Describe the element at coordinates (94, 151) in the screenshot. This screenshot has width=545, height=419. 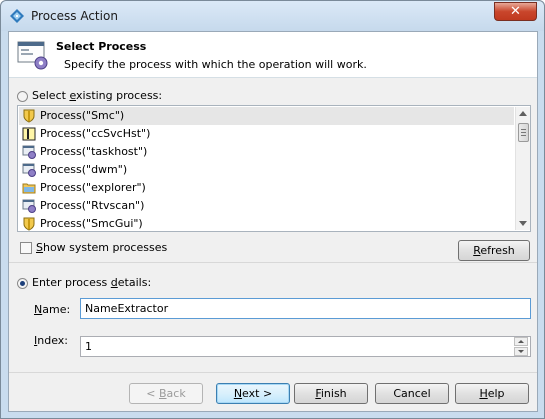
I see `list-item-label: Process("taskhost")` at that location.